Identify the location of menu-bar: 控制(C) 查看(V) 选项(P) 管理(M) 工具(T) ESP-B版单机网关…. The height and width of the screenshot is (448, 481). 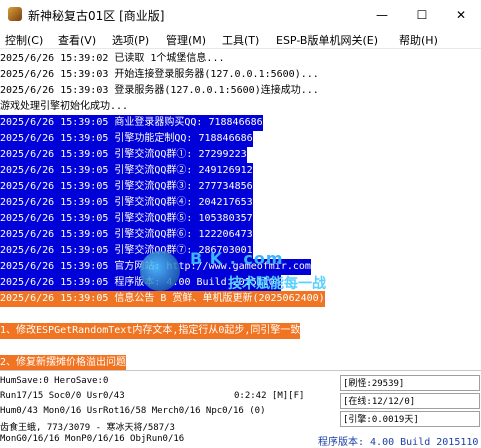
(240, 39).